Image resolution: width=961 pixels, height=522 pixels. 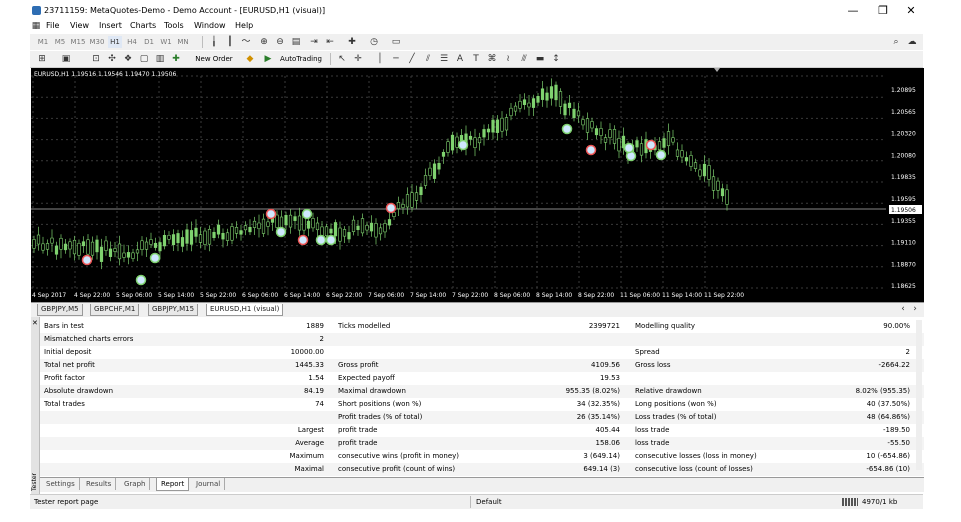 What do you see at coordinates (60, 310) in the screenshot?
I see `tab-gbpjpy-m5: GBPJPY,M5` at bounding box center [60, 310].